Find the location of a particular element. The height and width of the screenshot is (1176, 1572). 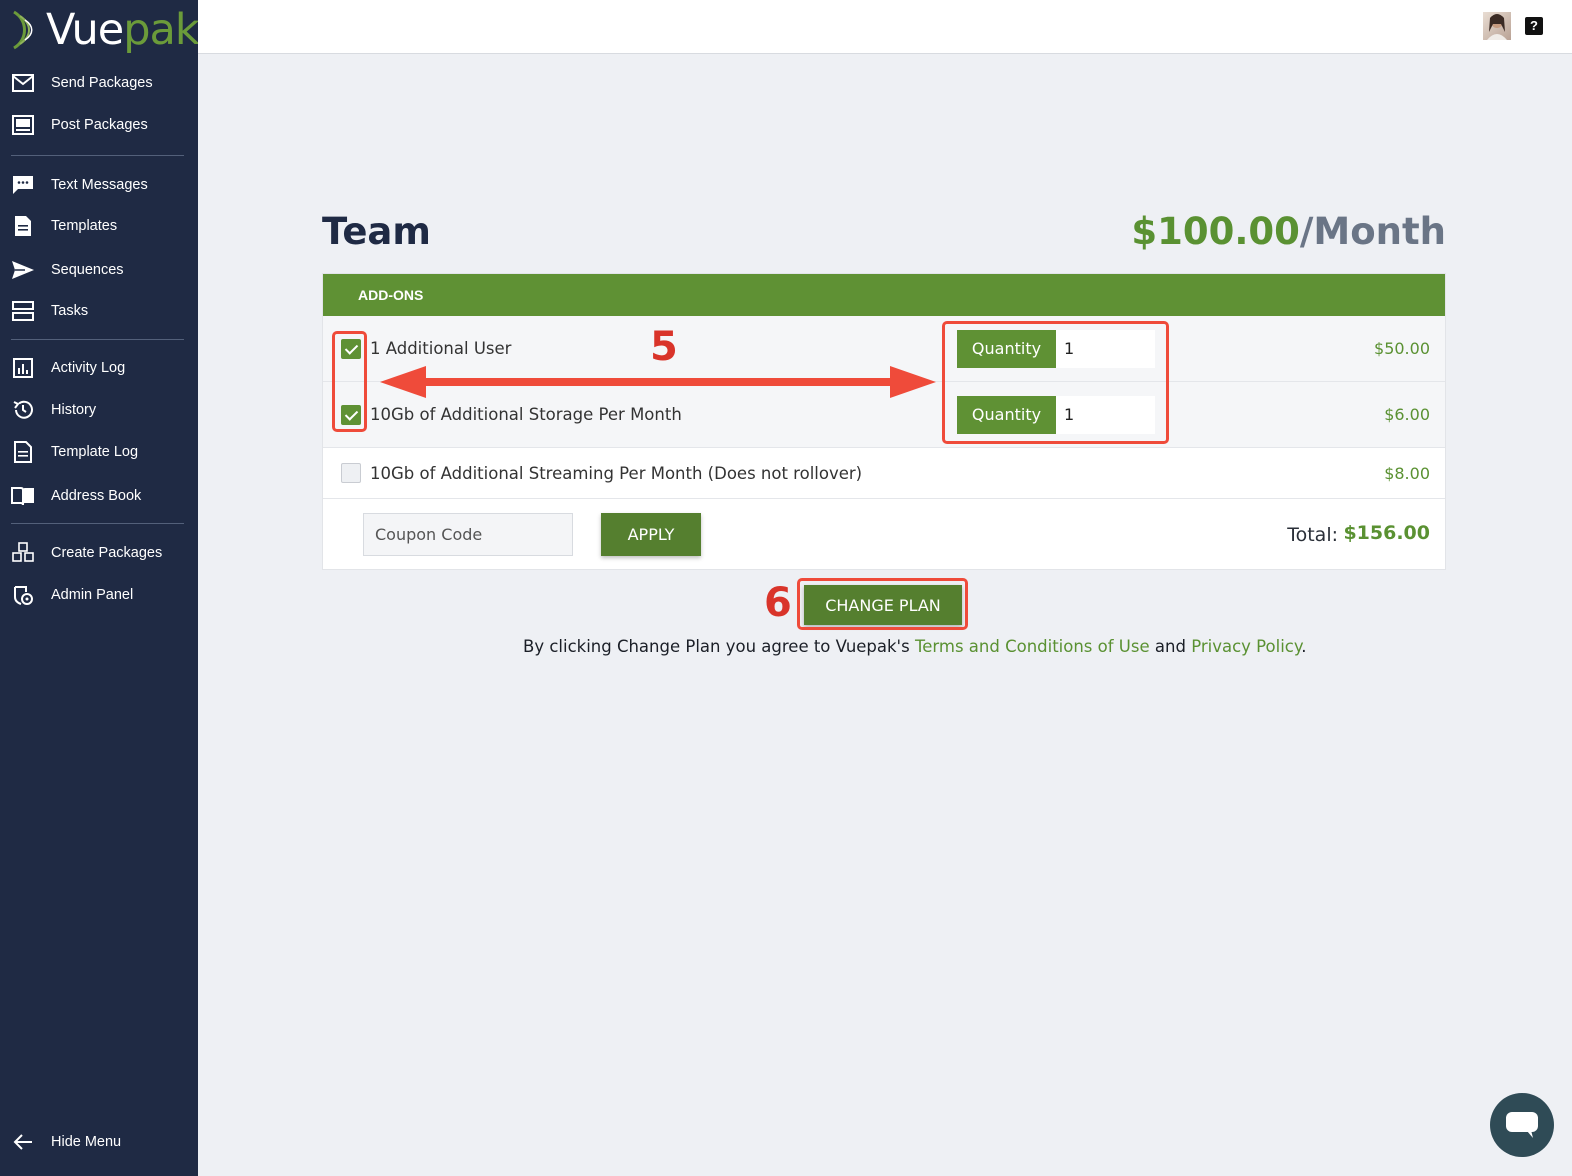

addon-label: 1 Additional User is located at coordinates (441, 348).